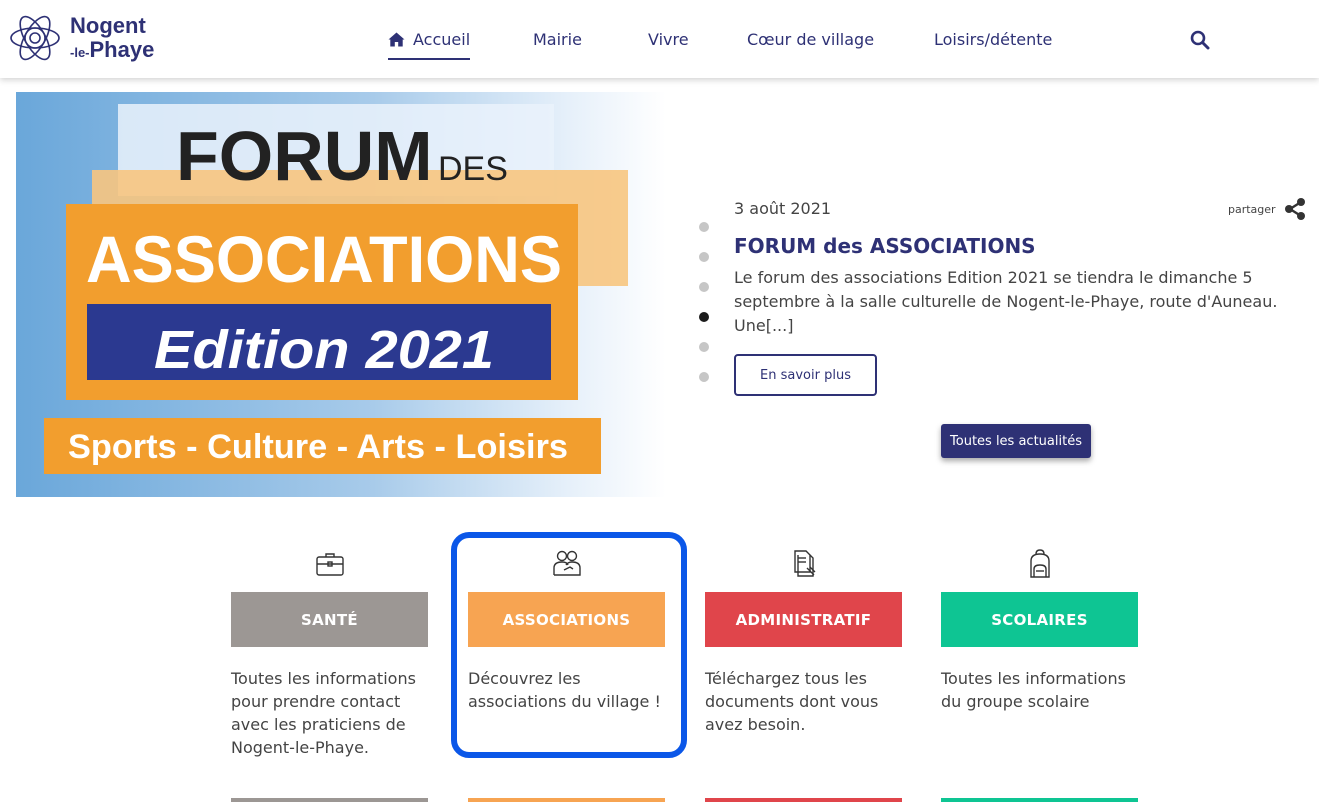 This screenshot has height=811, width=1319. I want to click on poster-line4: Sports - Culture - Arts - Loisirs, so click(318, 447).